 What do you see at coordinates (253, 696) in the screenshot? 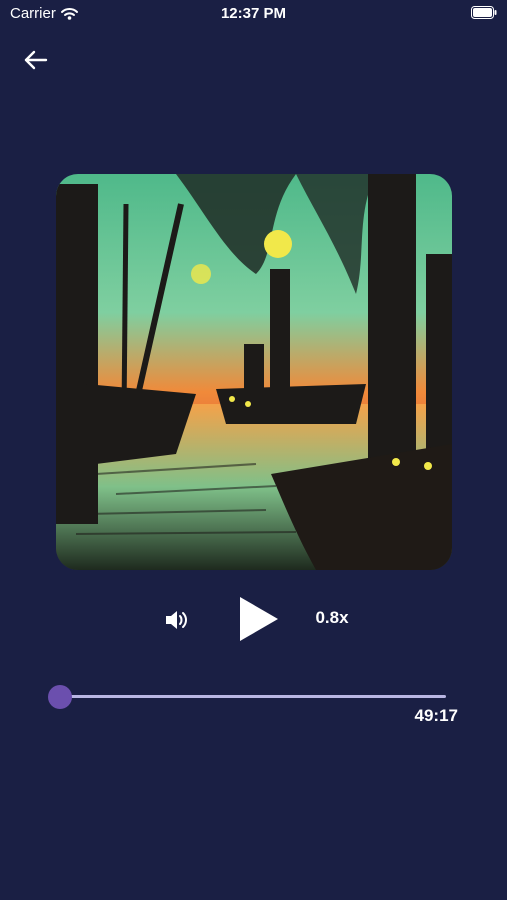
I see `progress-track` at bounding box center [253, 696].